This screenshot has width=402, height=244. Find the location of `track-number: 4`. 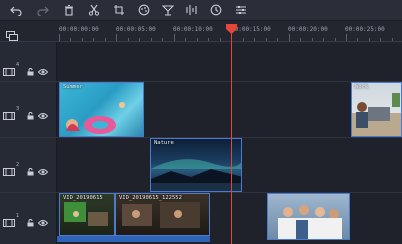

track-number: 4 is located at coordinates (18, 65).